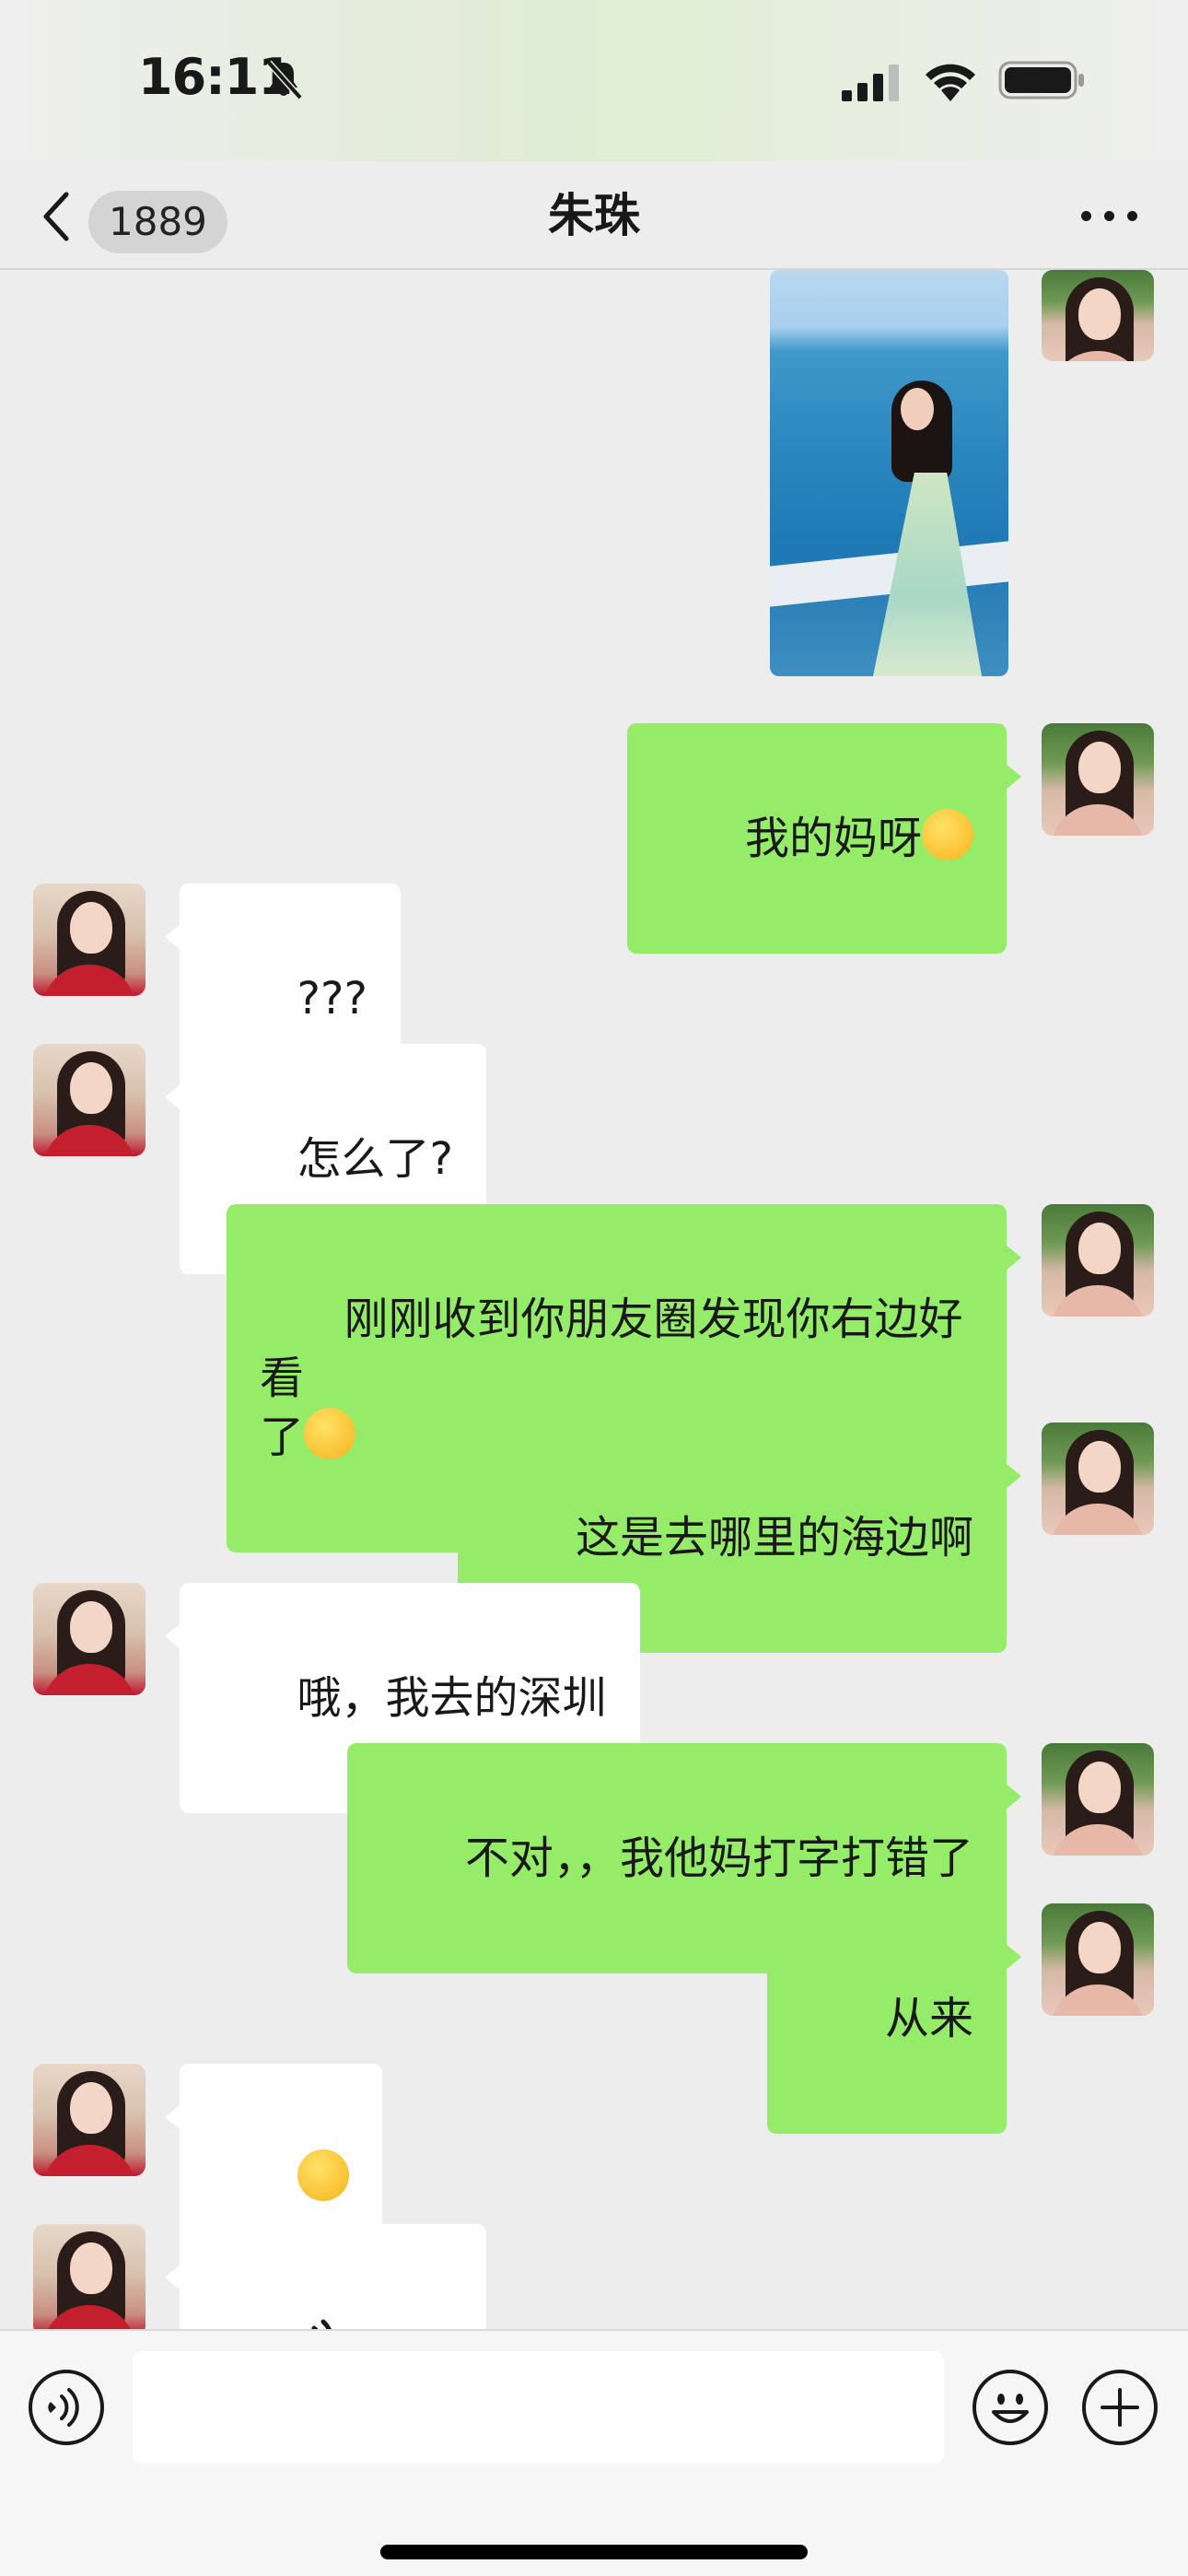  I want to click on plus-button, so click(1120, 2407).